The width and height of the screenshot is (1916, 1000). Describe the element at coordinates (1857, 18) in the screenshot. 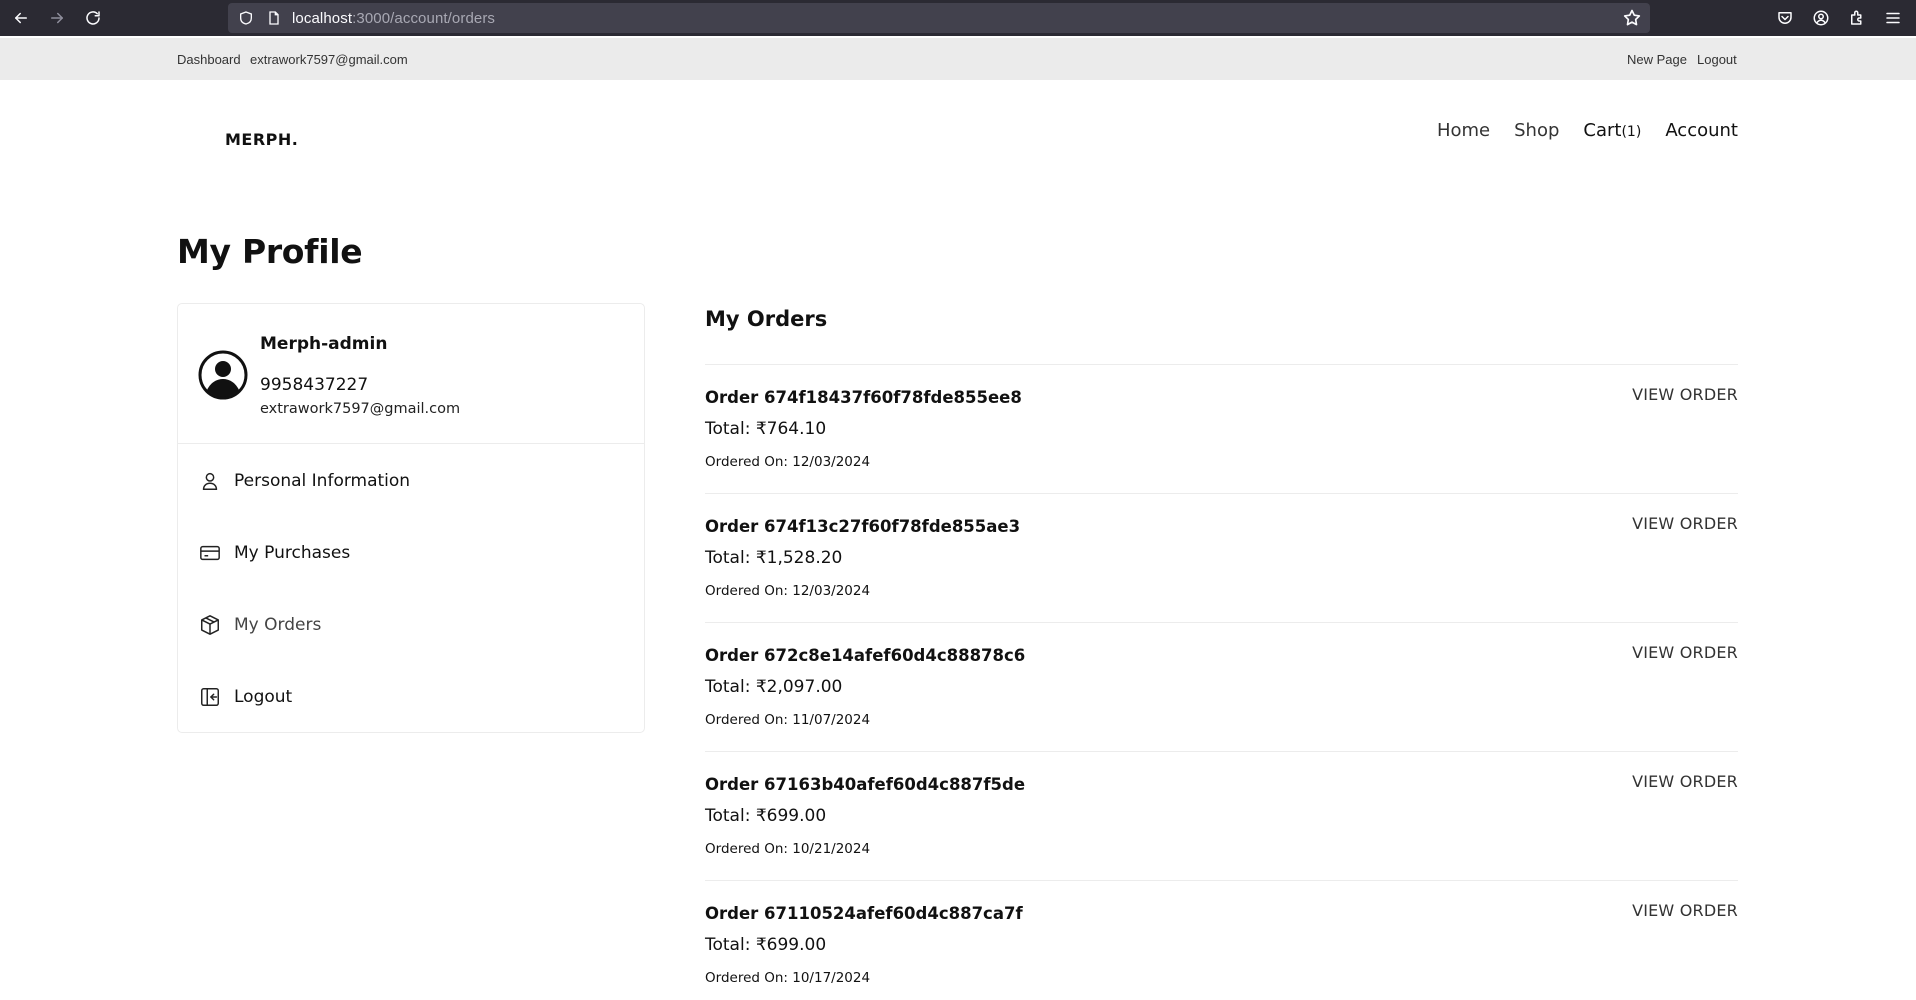

I see `extensions-icon` at that location.